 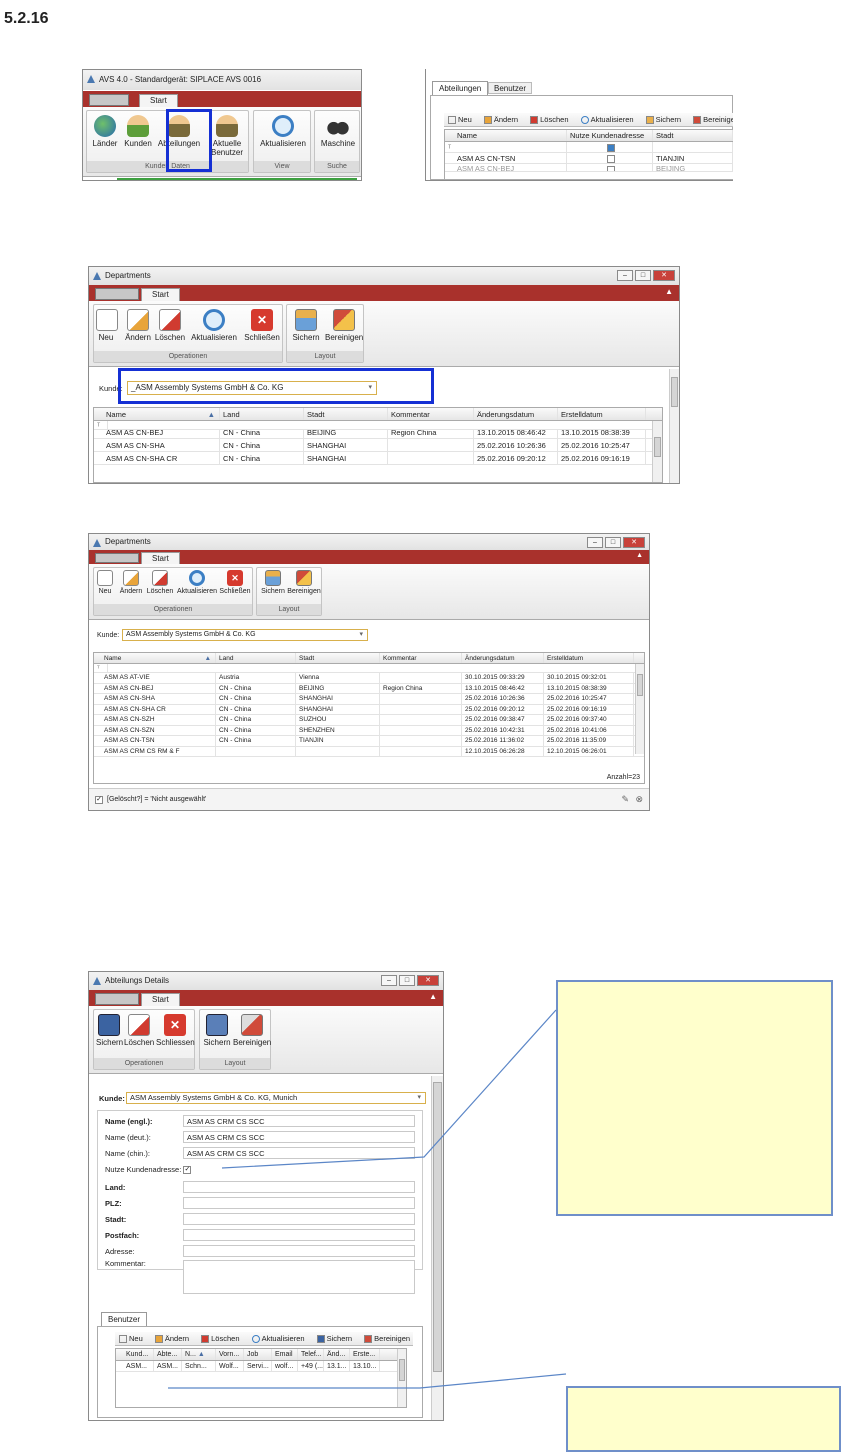 What do you see at coordinates (367, 1199) in the screenshot?
I see `callout-lines` at bounding box center [367, 1199].